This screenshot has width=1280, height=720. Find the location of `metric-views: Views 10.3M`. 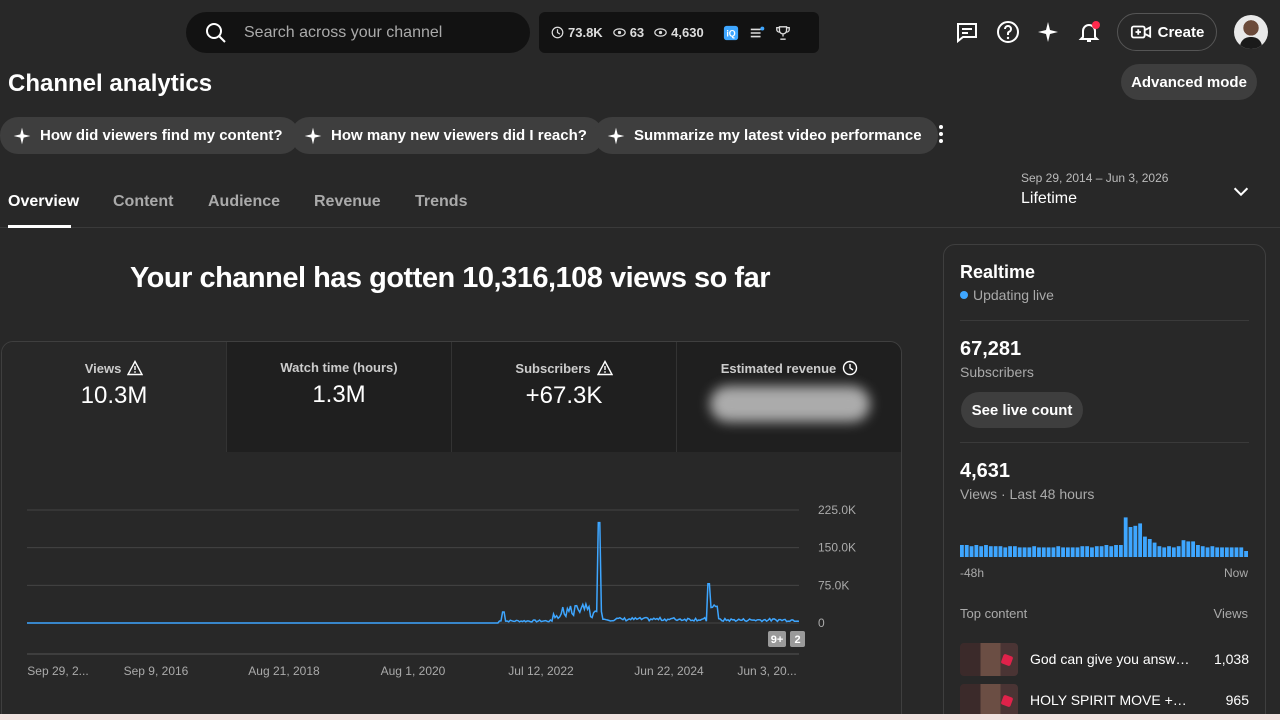

metric-views: Views 10.3M is located at coordinates (114, 397).